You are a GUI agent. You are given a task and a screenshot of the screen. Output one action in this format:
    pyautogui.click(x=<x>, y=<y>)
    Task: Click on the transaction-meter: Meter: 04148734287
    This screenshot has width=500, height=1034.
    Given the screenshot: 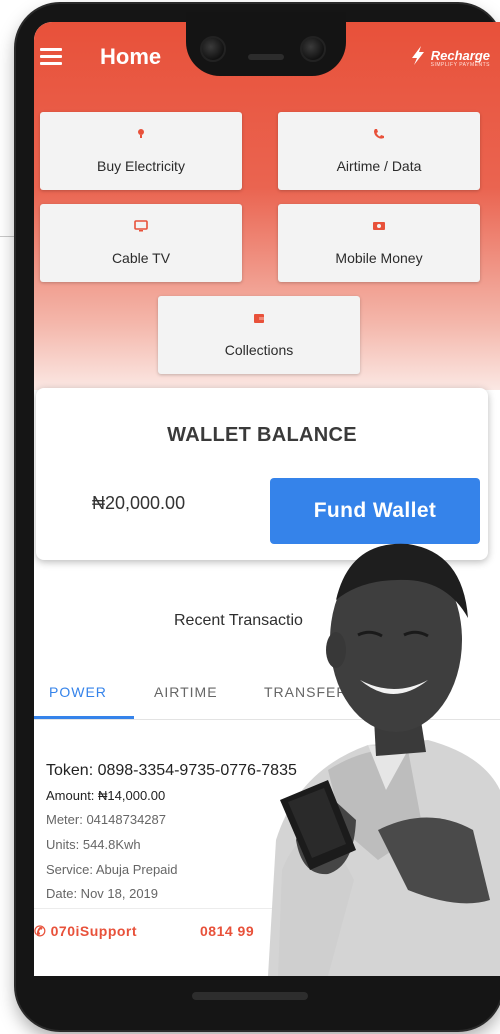 What is the action you would take?
    pyautogui.click(x=106, y=819)
    